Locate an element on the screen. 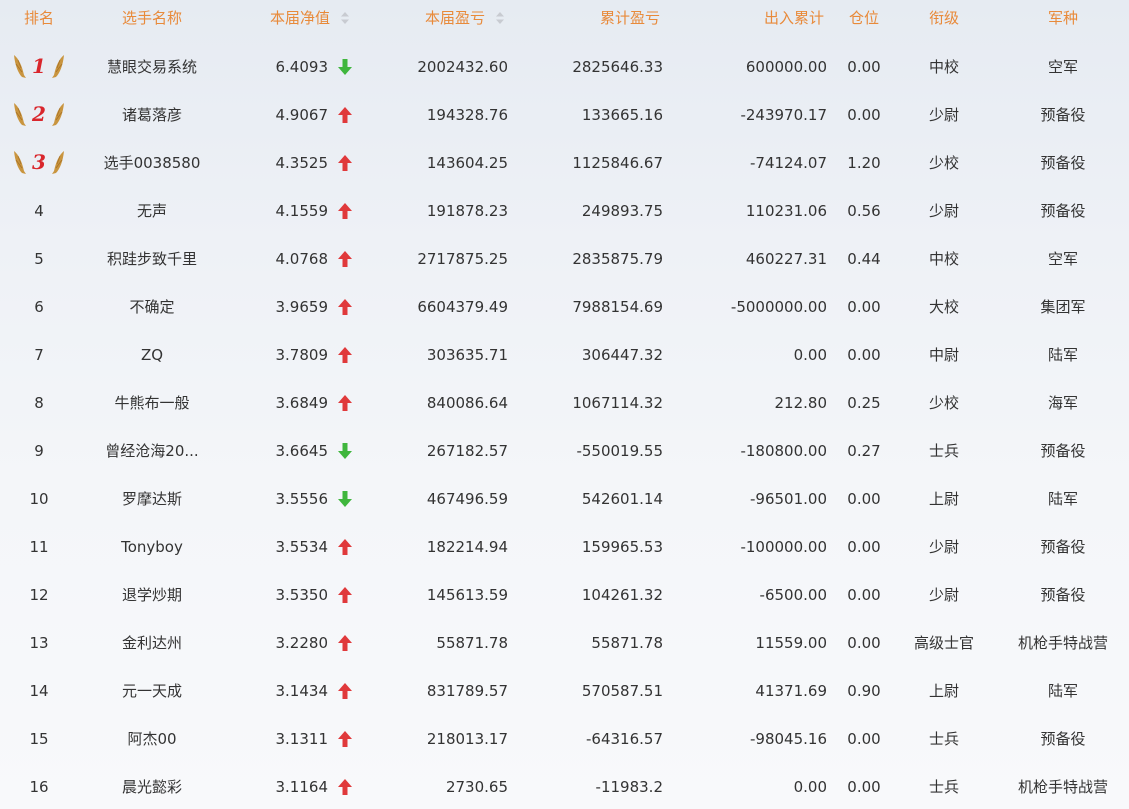 This screenshot has width=1129, height=809. player-name: ZQ is located at coordinates (152, 355).